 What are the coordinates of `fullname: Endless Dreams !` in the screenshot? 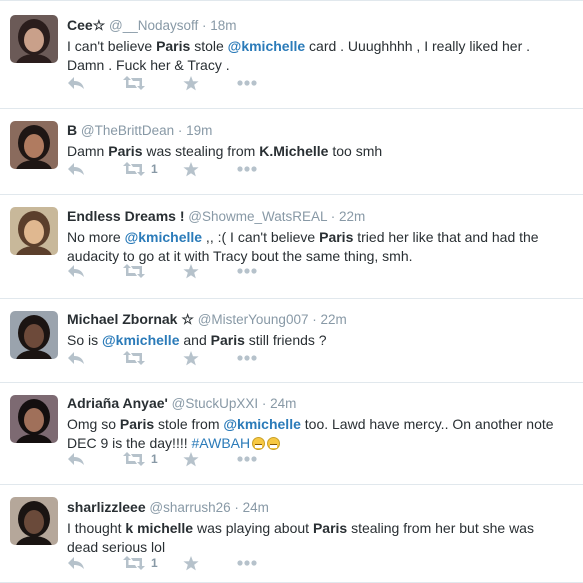 It's located at (126, 216).